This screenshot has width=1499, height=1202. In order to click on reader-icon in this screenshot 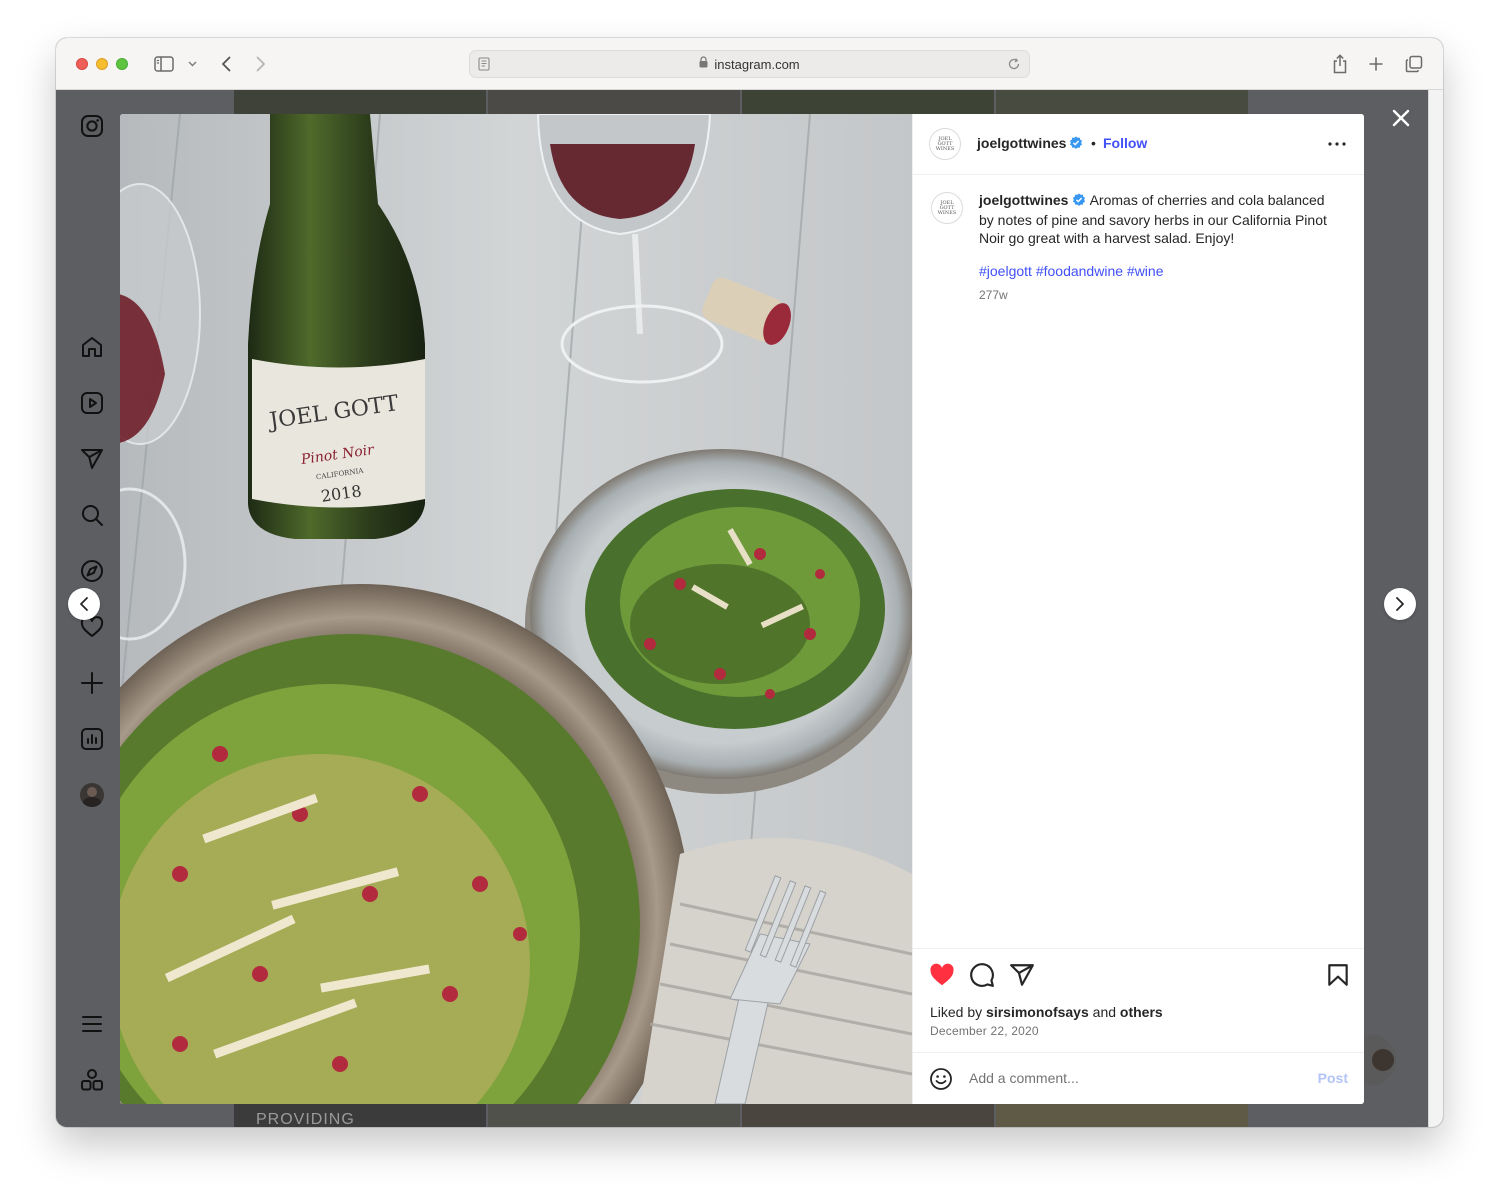, I will do `click(484, 66)`.